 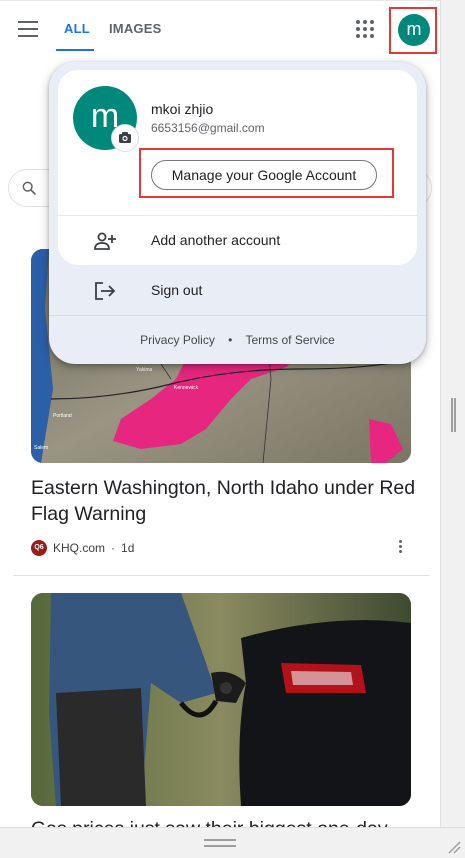 What do you see at coordinates (365, 29) in the screenshot?
I see `apps-icon` at bounding box center [365, 29].